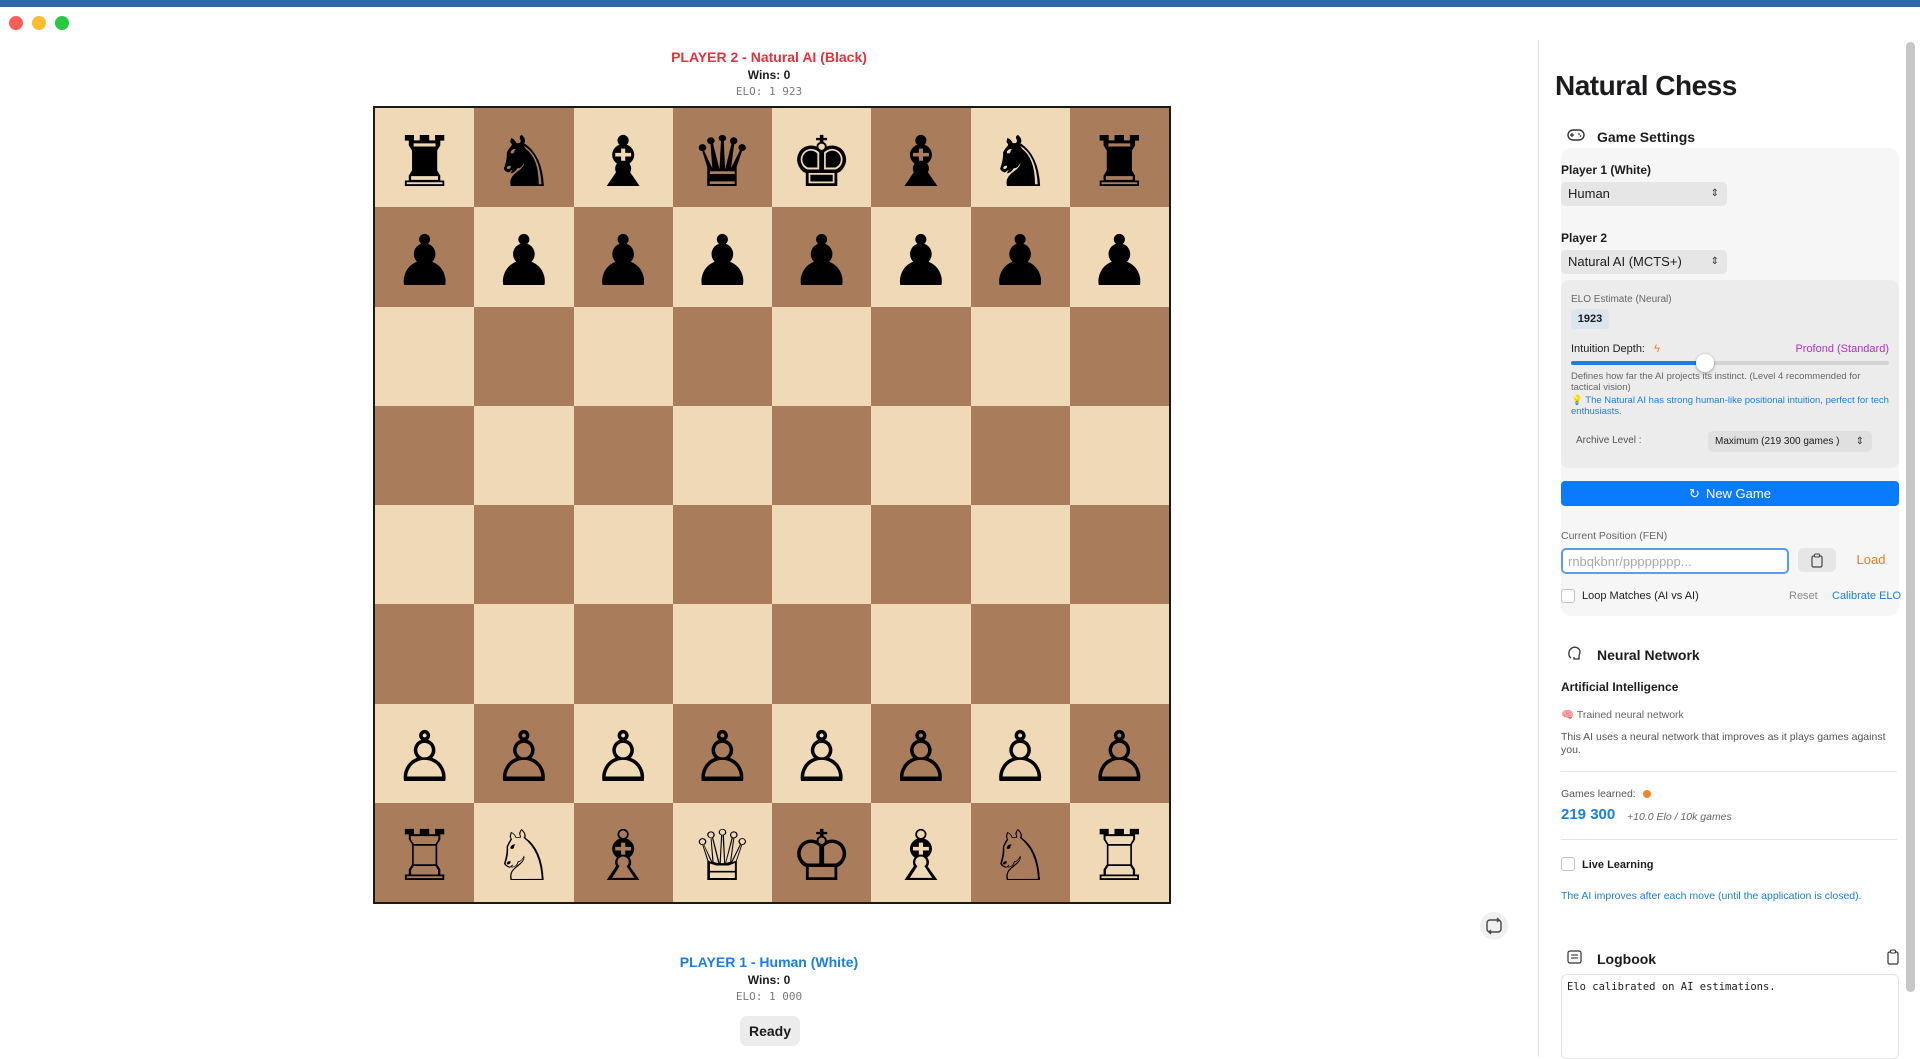 The image size is (1920, 1059). I want to click on white-piece: ♔, so click(821, 852).